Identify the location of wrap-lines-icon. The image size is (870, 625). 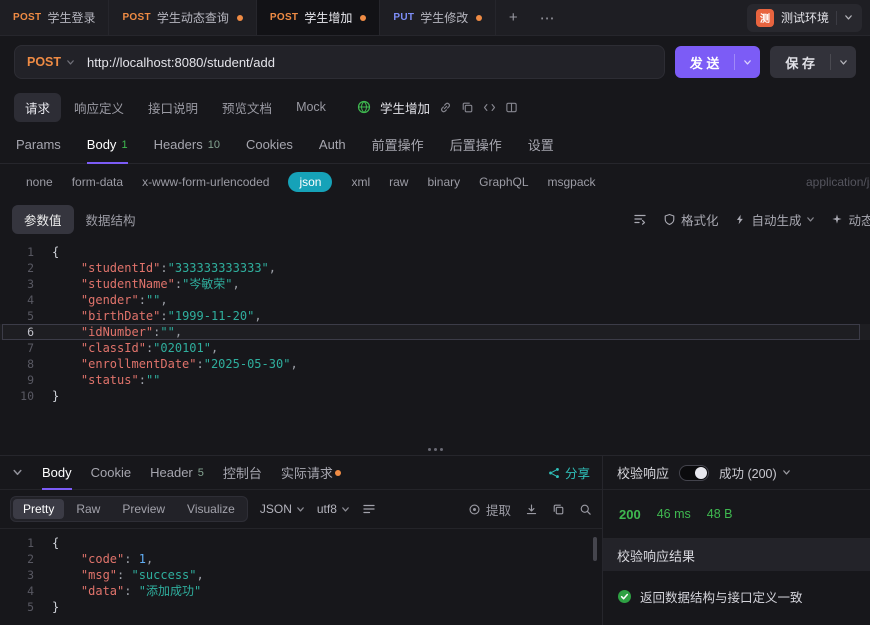
(369, 509).